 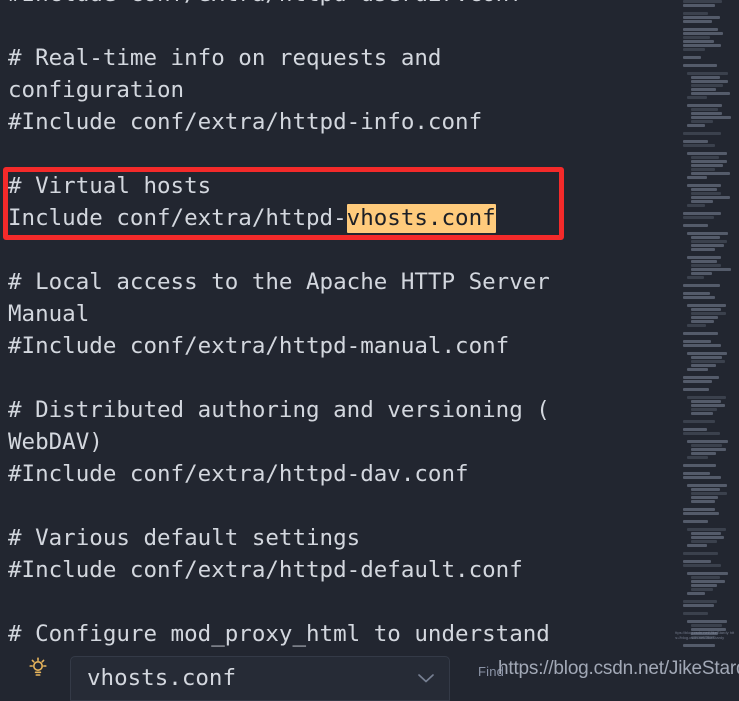 I want to click on code-line: #Include conf/extra/httpd-userdir.conf, so click(x=330, y=5).